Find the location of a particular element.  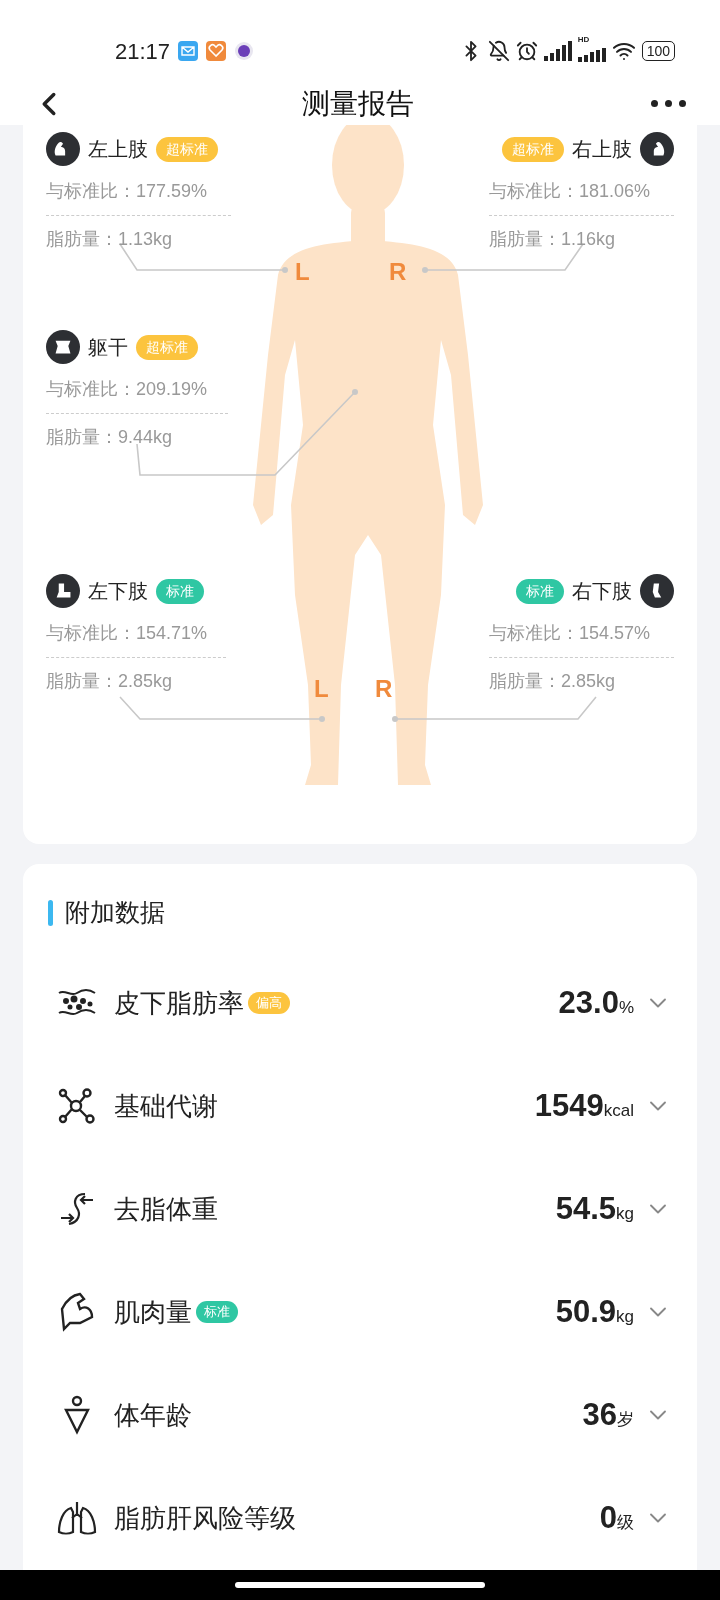

status-badge: 偏高 is located at coordinates (269, 1003).